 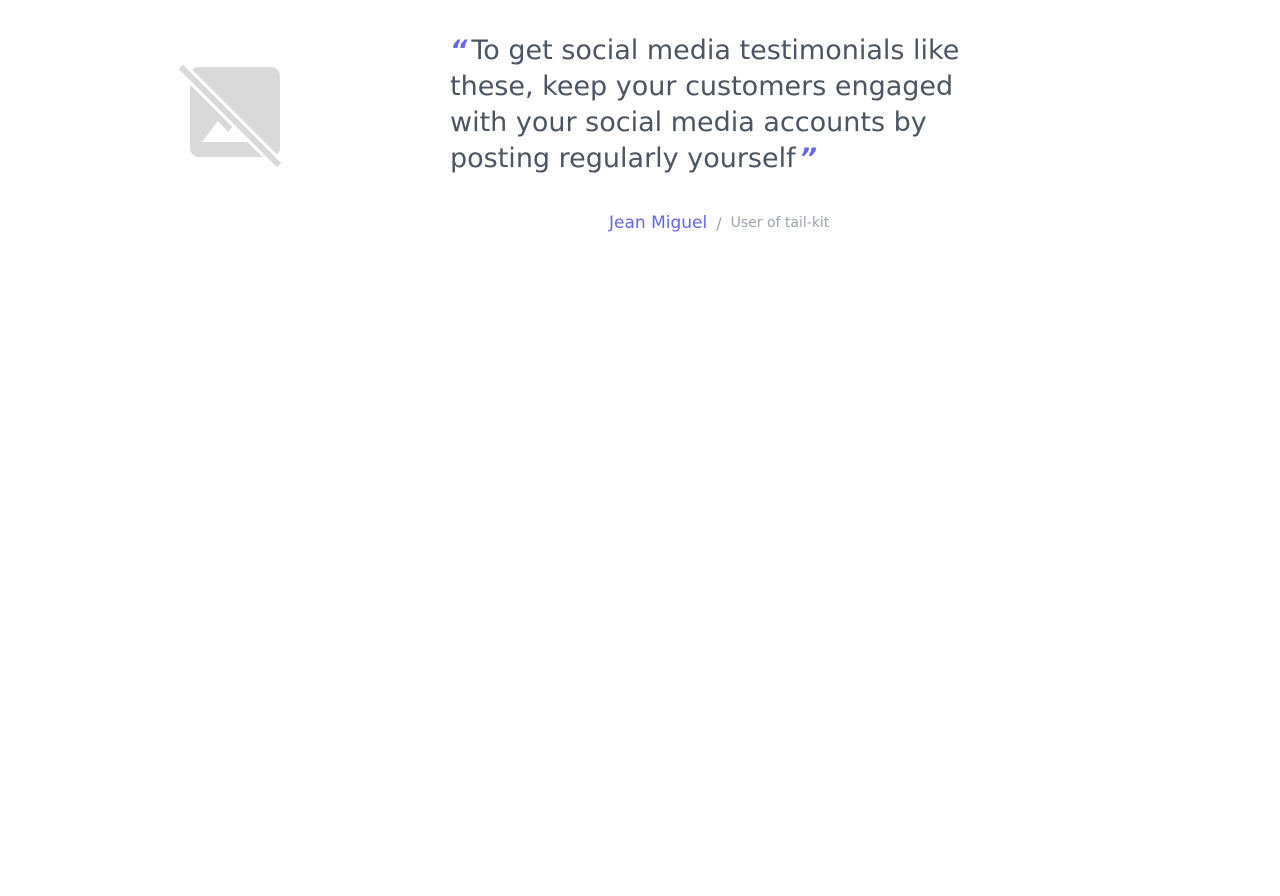 I want to click on open-quote-icon: “, so click(x=459, y=50).